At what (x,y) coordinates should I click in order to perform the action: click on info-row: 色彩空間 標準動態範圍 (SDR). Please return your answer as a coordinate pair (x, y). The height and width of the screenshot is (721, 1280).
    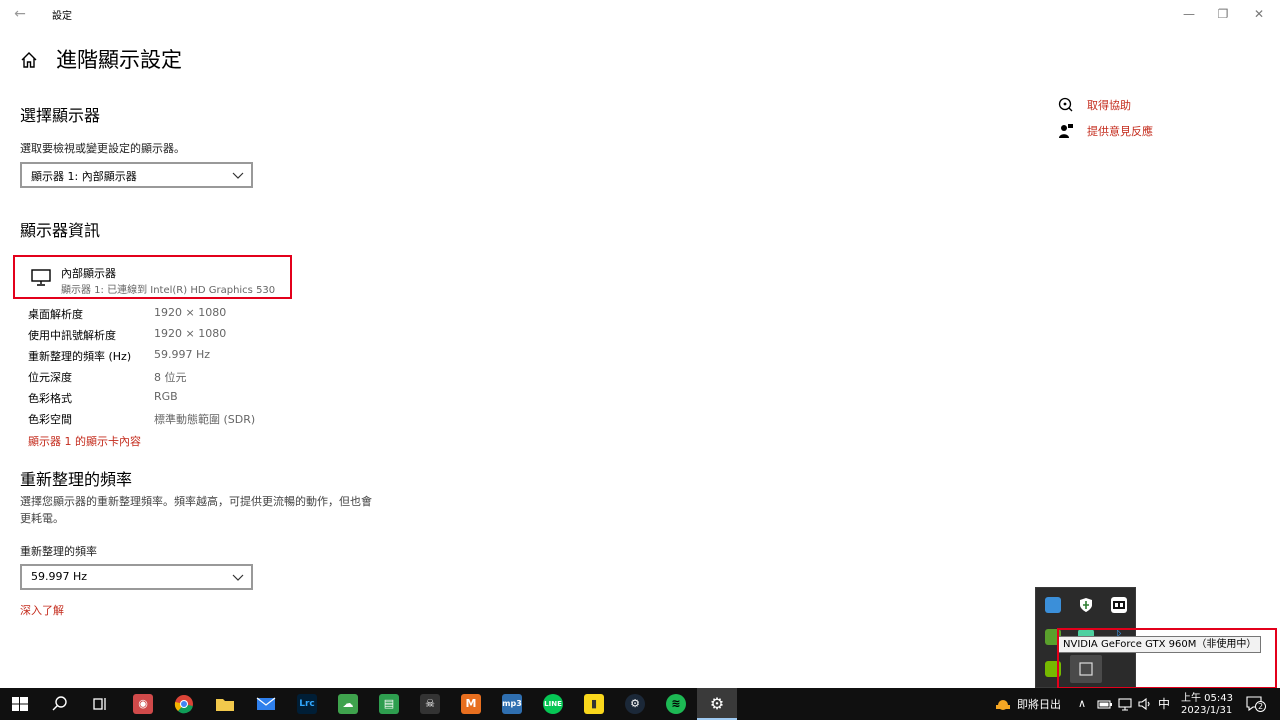
    Looking at the image, I should click on (178, 420).